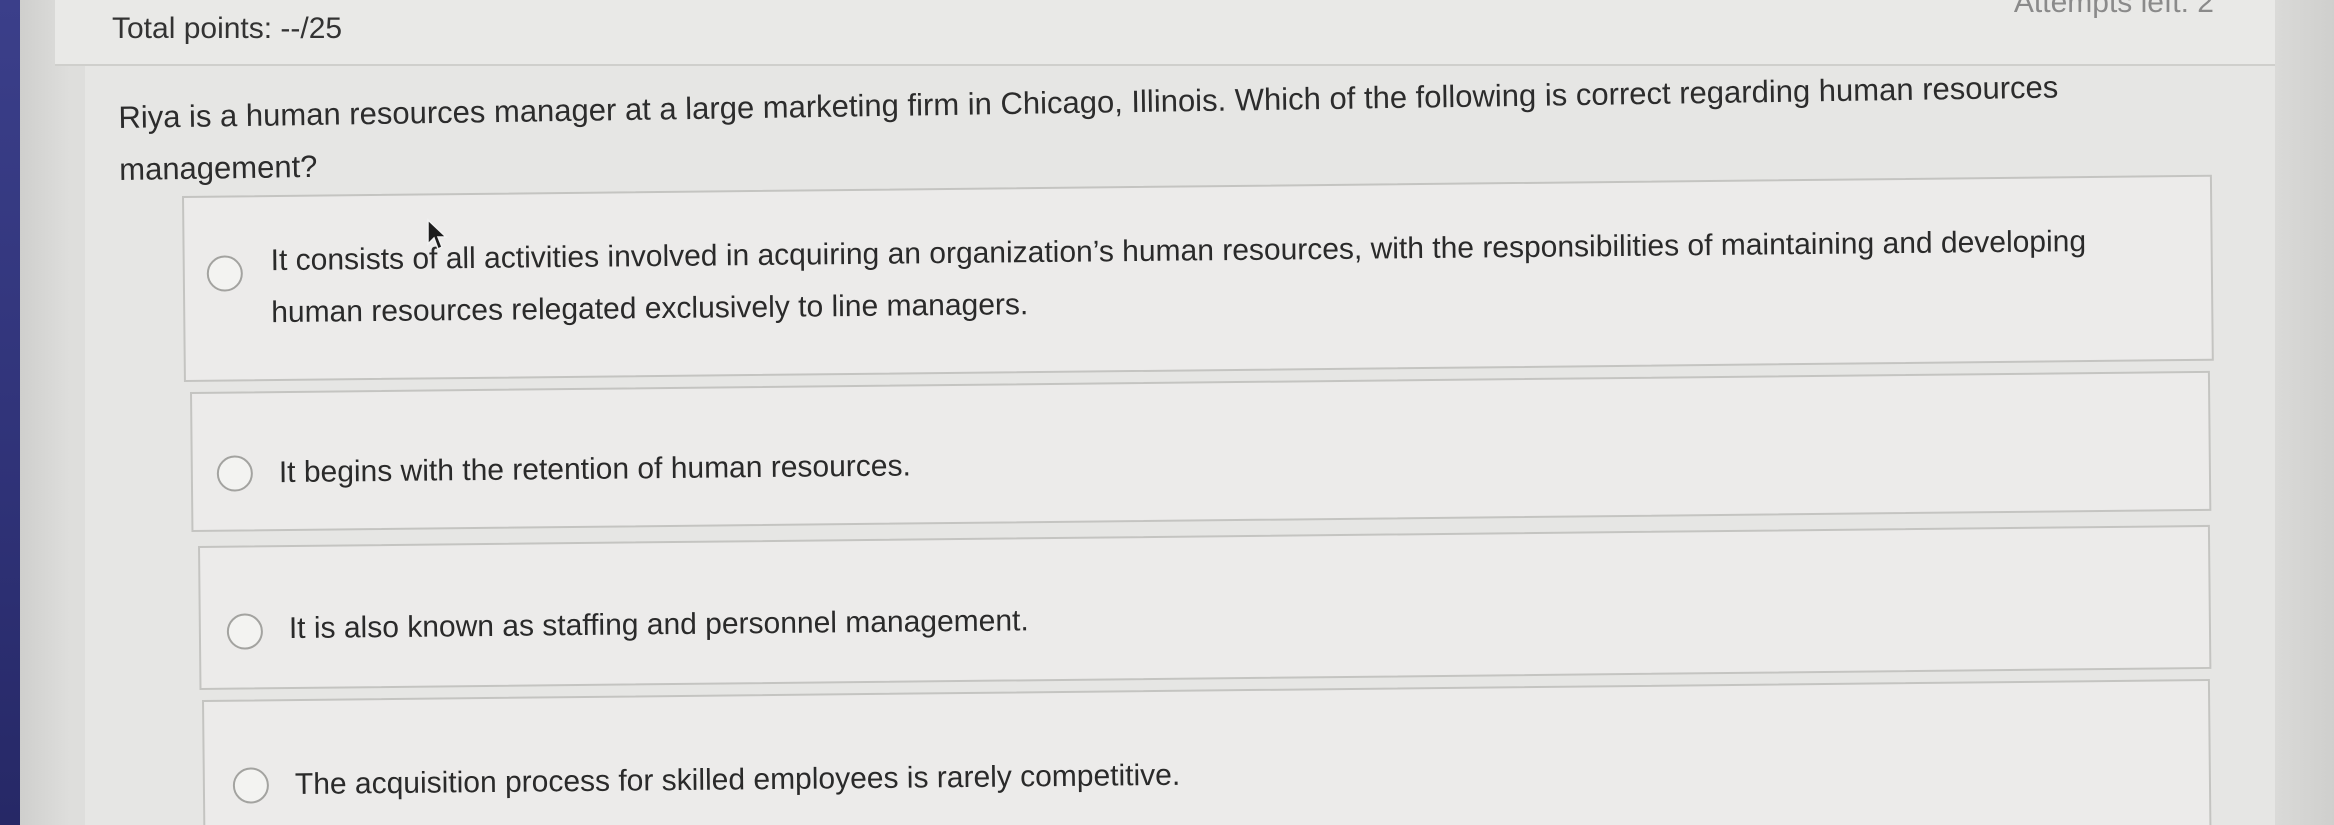  I want to click on window-left-edge, so click(10, 412).